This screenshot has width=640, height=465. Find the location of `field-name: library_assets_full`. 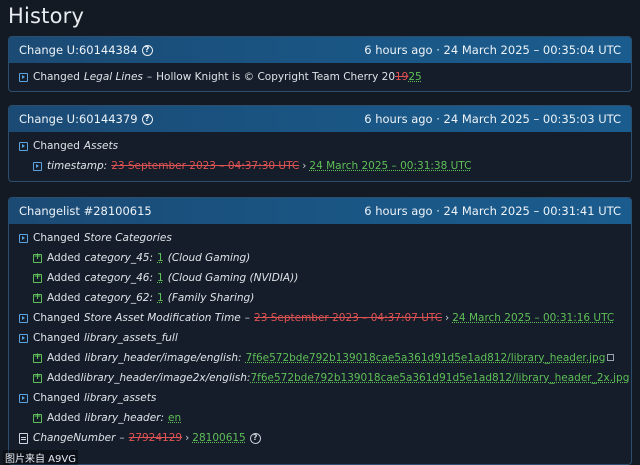

field-name: library_assets_full is located at coordinates (130, 338).